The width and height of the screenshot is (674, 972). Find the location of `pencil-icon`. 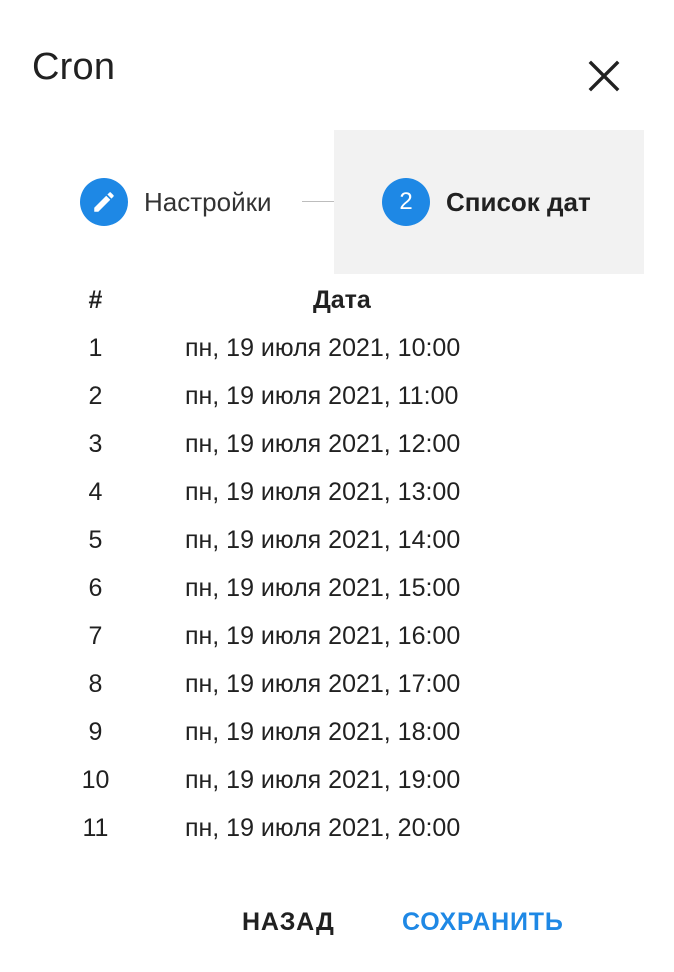

pencil-icon is located at coordinates (104, 202).